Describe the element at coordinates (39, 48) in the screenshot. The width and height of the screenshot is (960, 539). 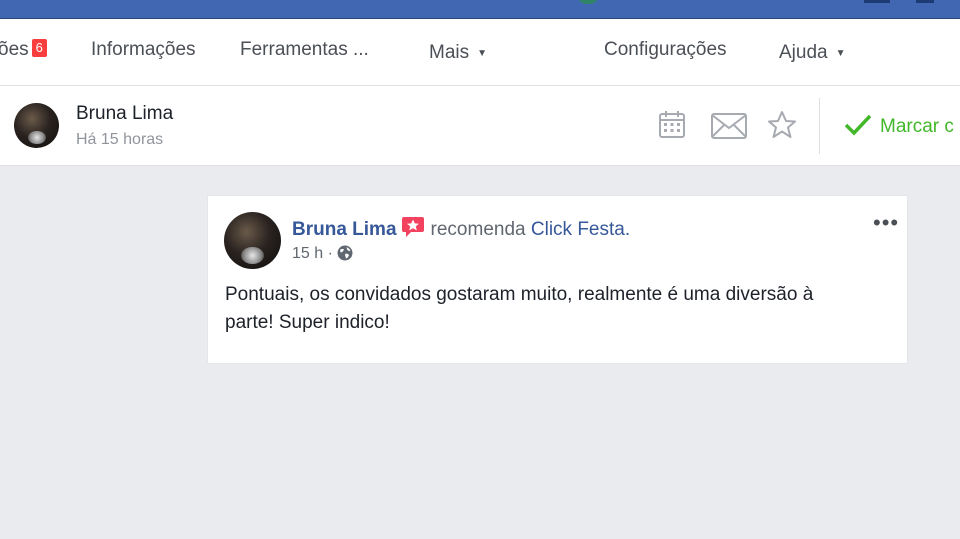
I see `notification-count-badge: 6` at that location.